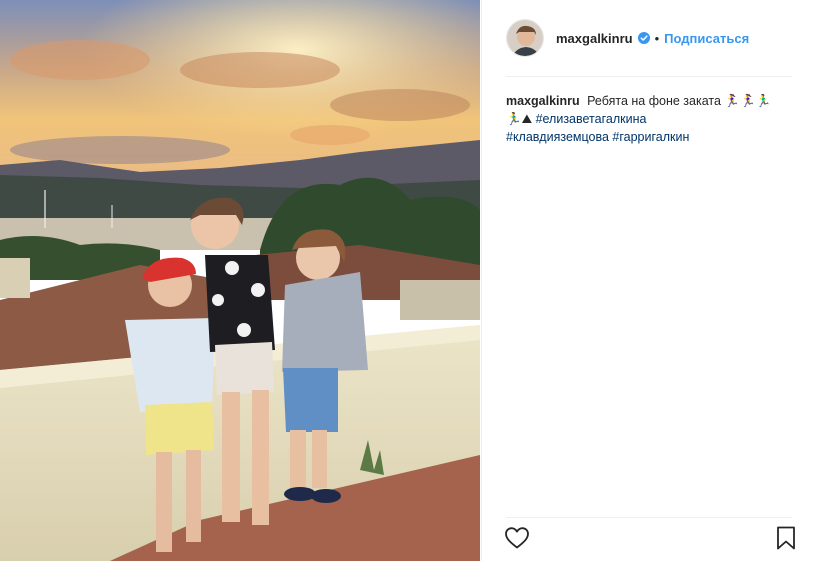  Describe the element at coordinates (557, 137) in the screenshot. I see `hashtag-link: #клавдияземцова` at that location.